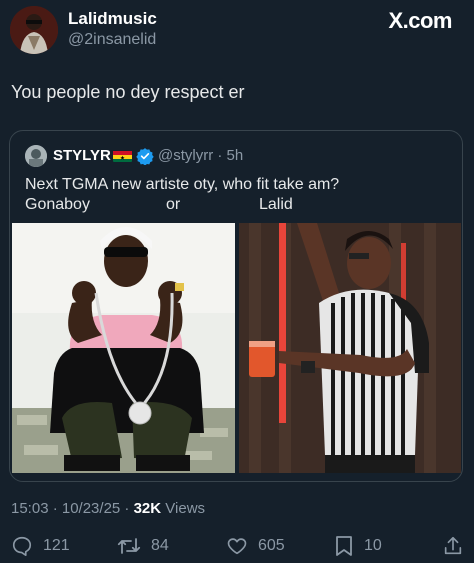  Describe the element at coordinates (56, 545) in the screenshot. I see `reply-count: 121` at that location.